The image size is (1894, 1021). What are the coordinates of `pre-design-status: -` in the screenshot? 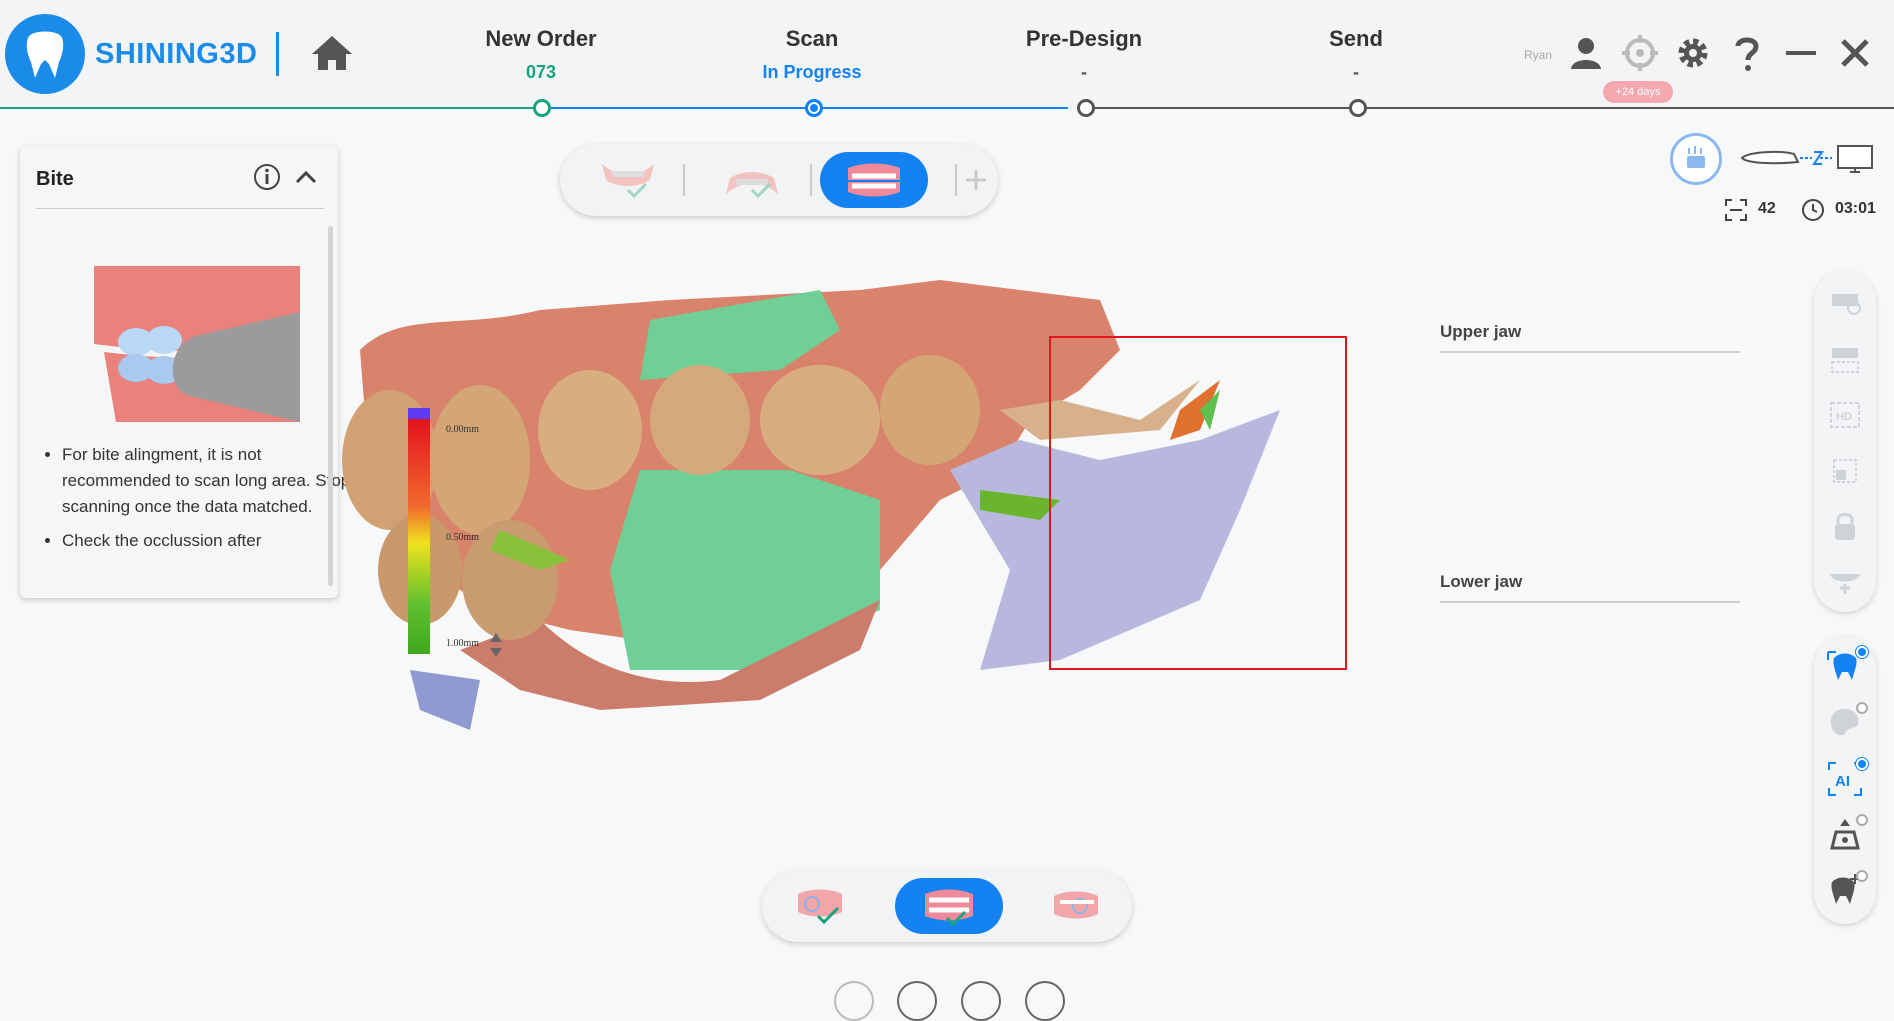 It's located at (1084, 72).